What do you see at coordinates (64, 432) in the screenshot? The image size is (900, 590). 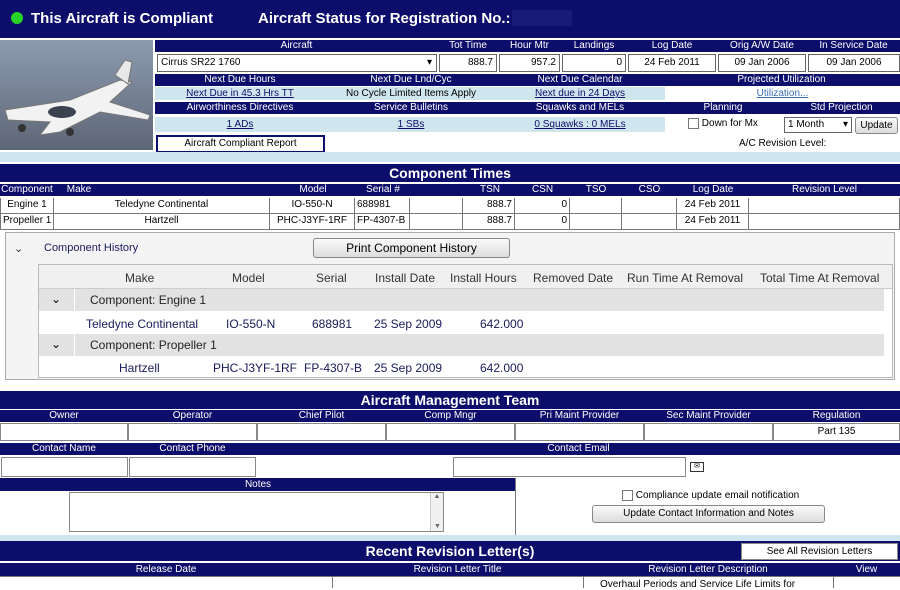 I see `owner-field` at bounding box center [64, 432].